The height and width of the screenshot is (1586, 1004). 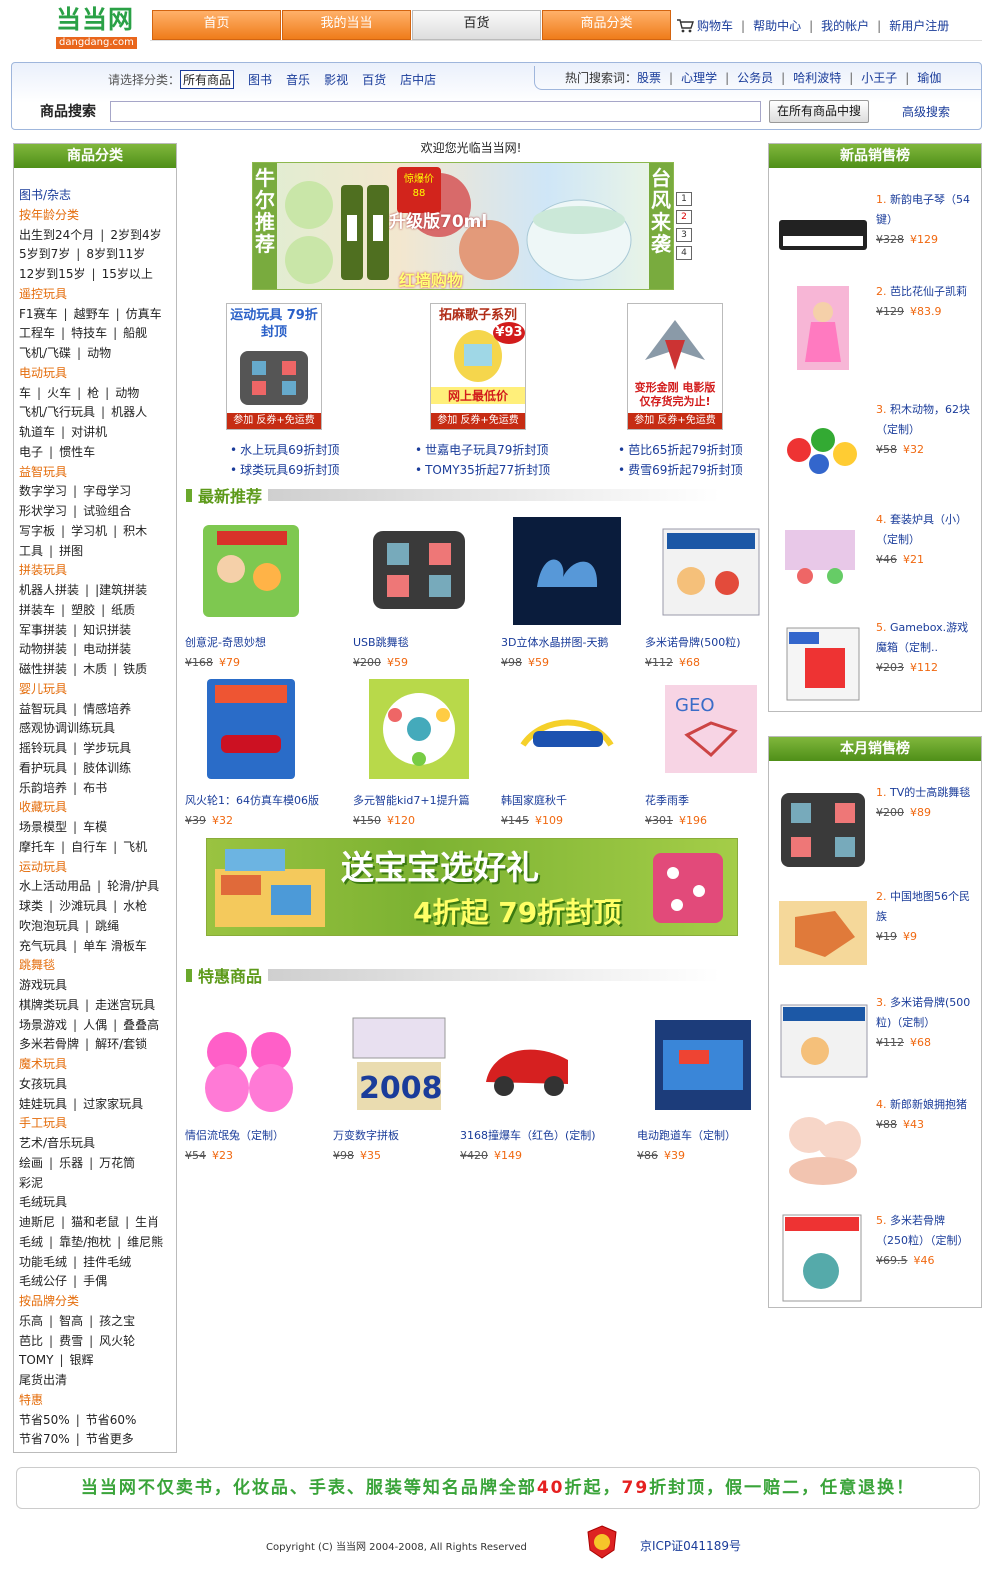 I want to click on category-link: 多米若骨牌, so click(x=49, y=1044).